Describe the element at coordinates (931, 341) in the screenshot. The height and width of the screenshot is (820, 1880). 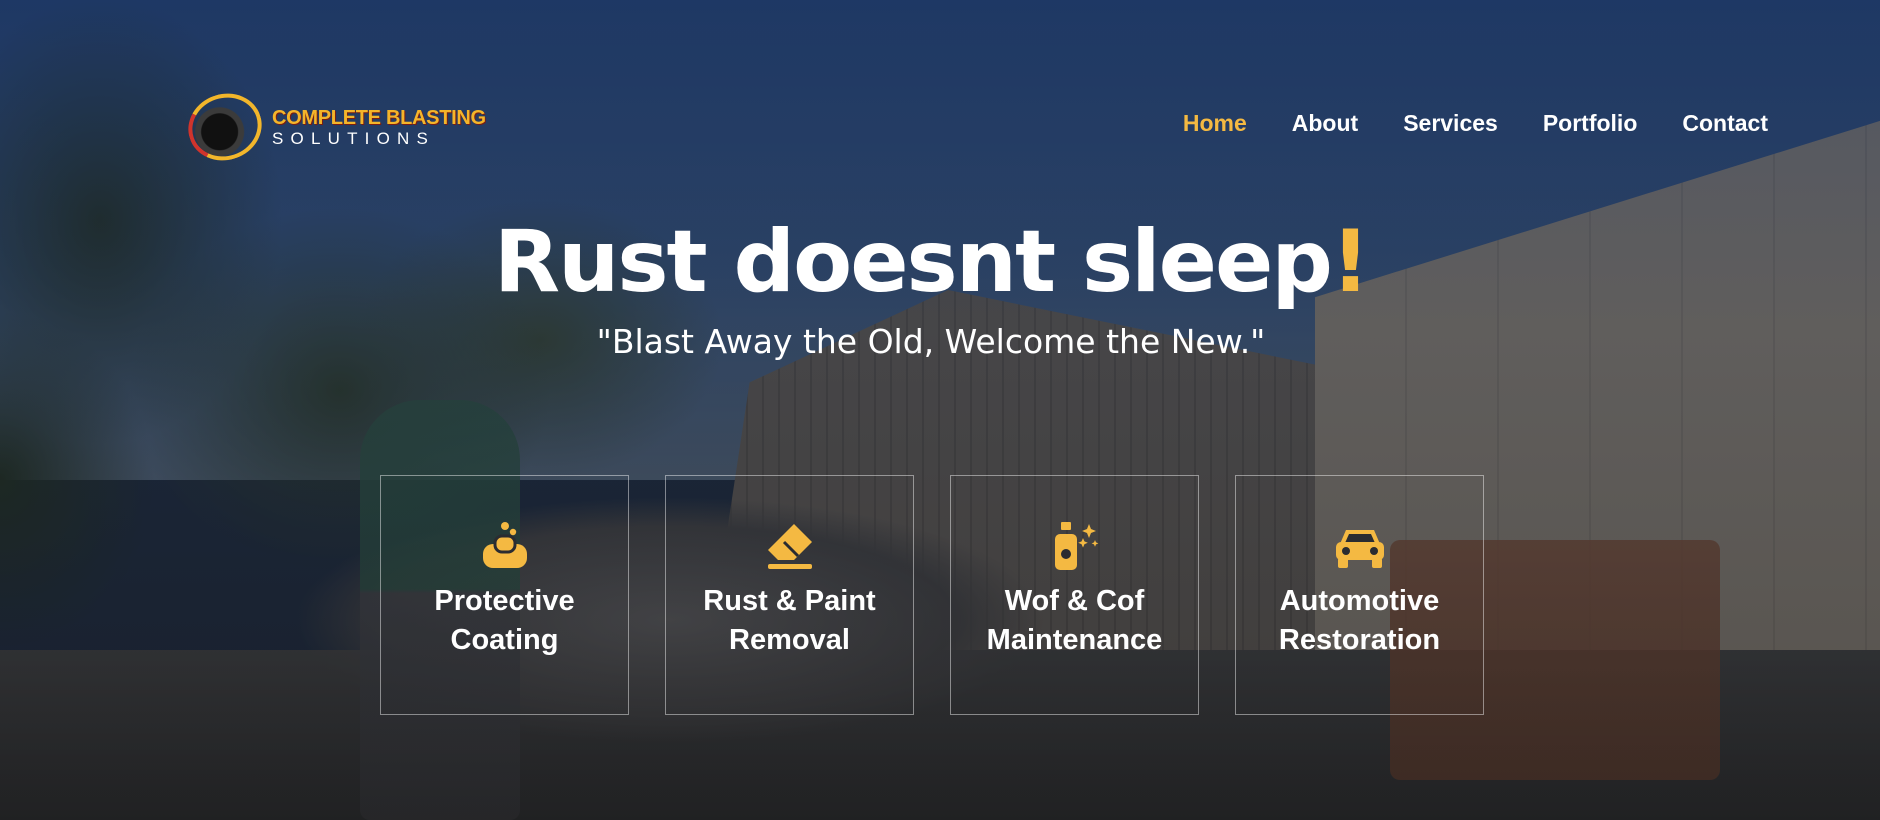
I see `hero-subtitle: "Blast Away the Old, Welcome the New."` at that location.